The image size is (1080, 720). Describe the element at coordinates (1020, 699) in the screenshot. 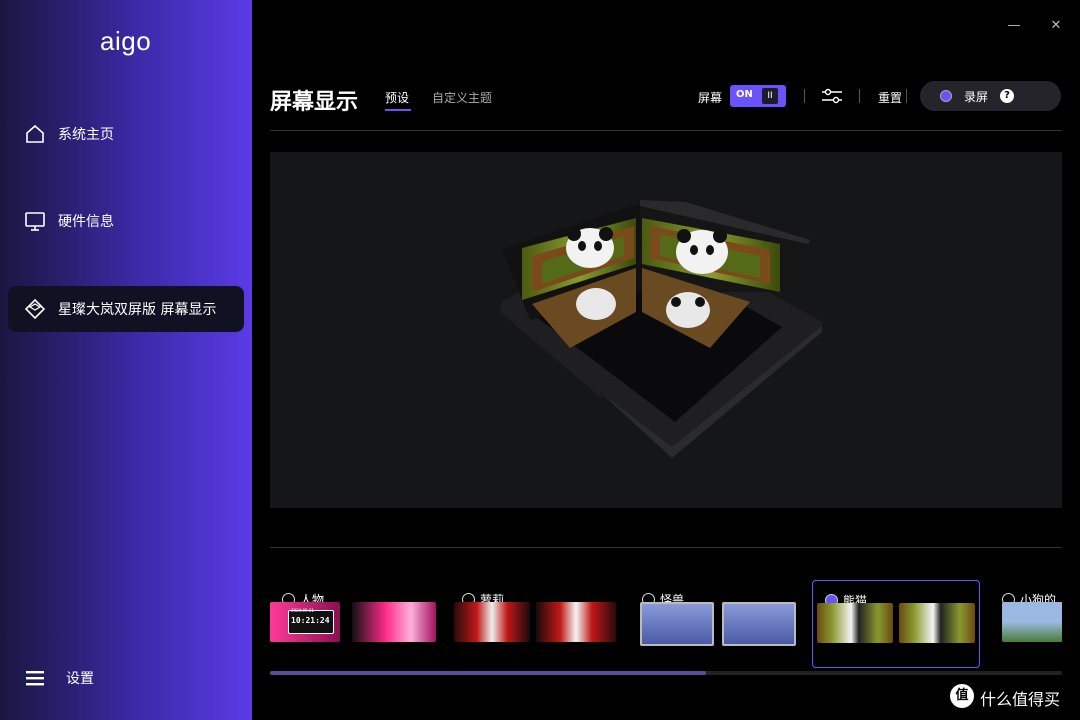

I see `watermark-text: 什么值得买` at that location.